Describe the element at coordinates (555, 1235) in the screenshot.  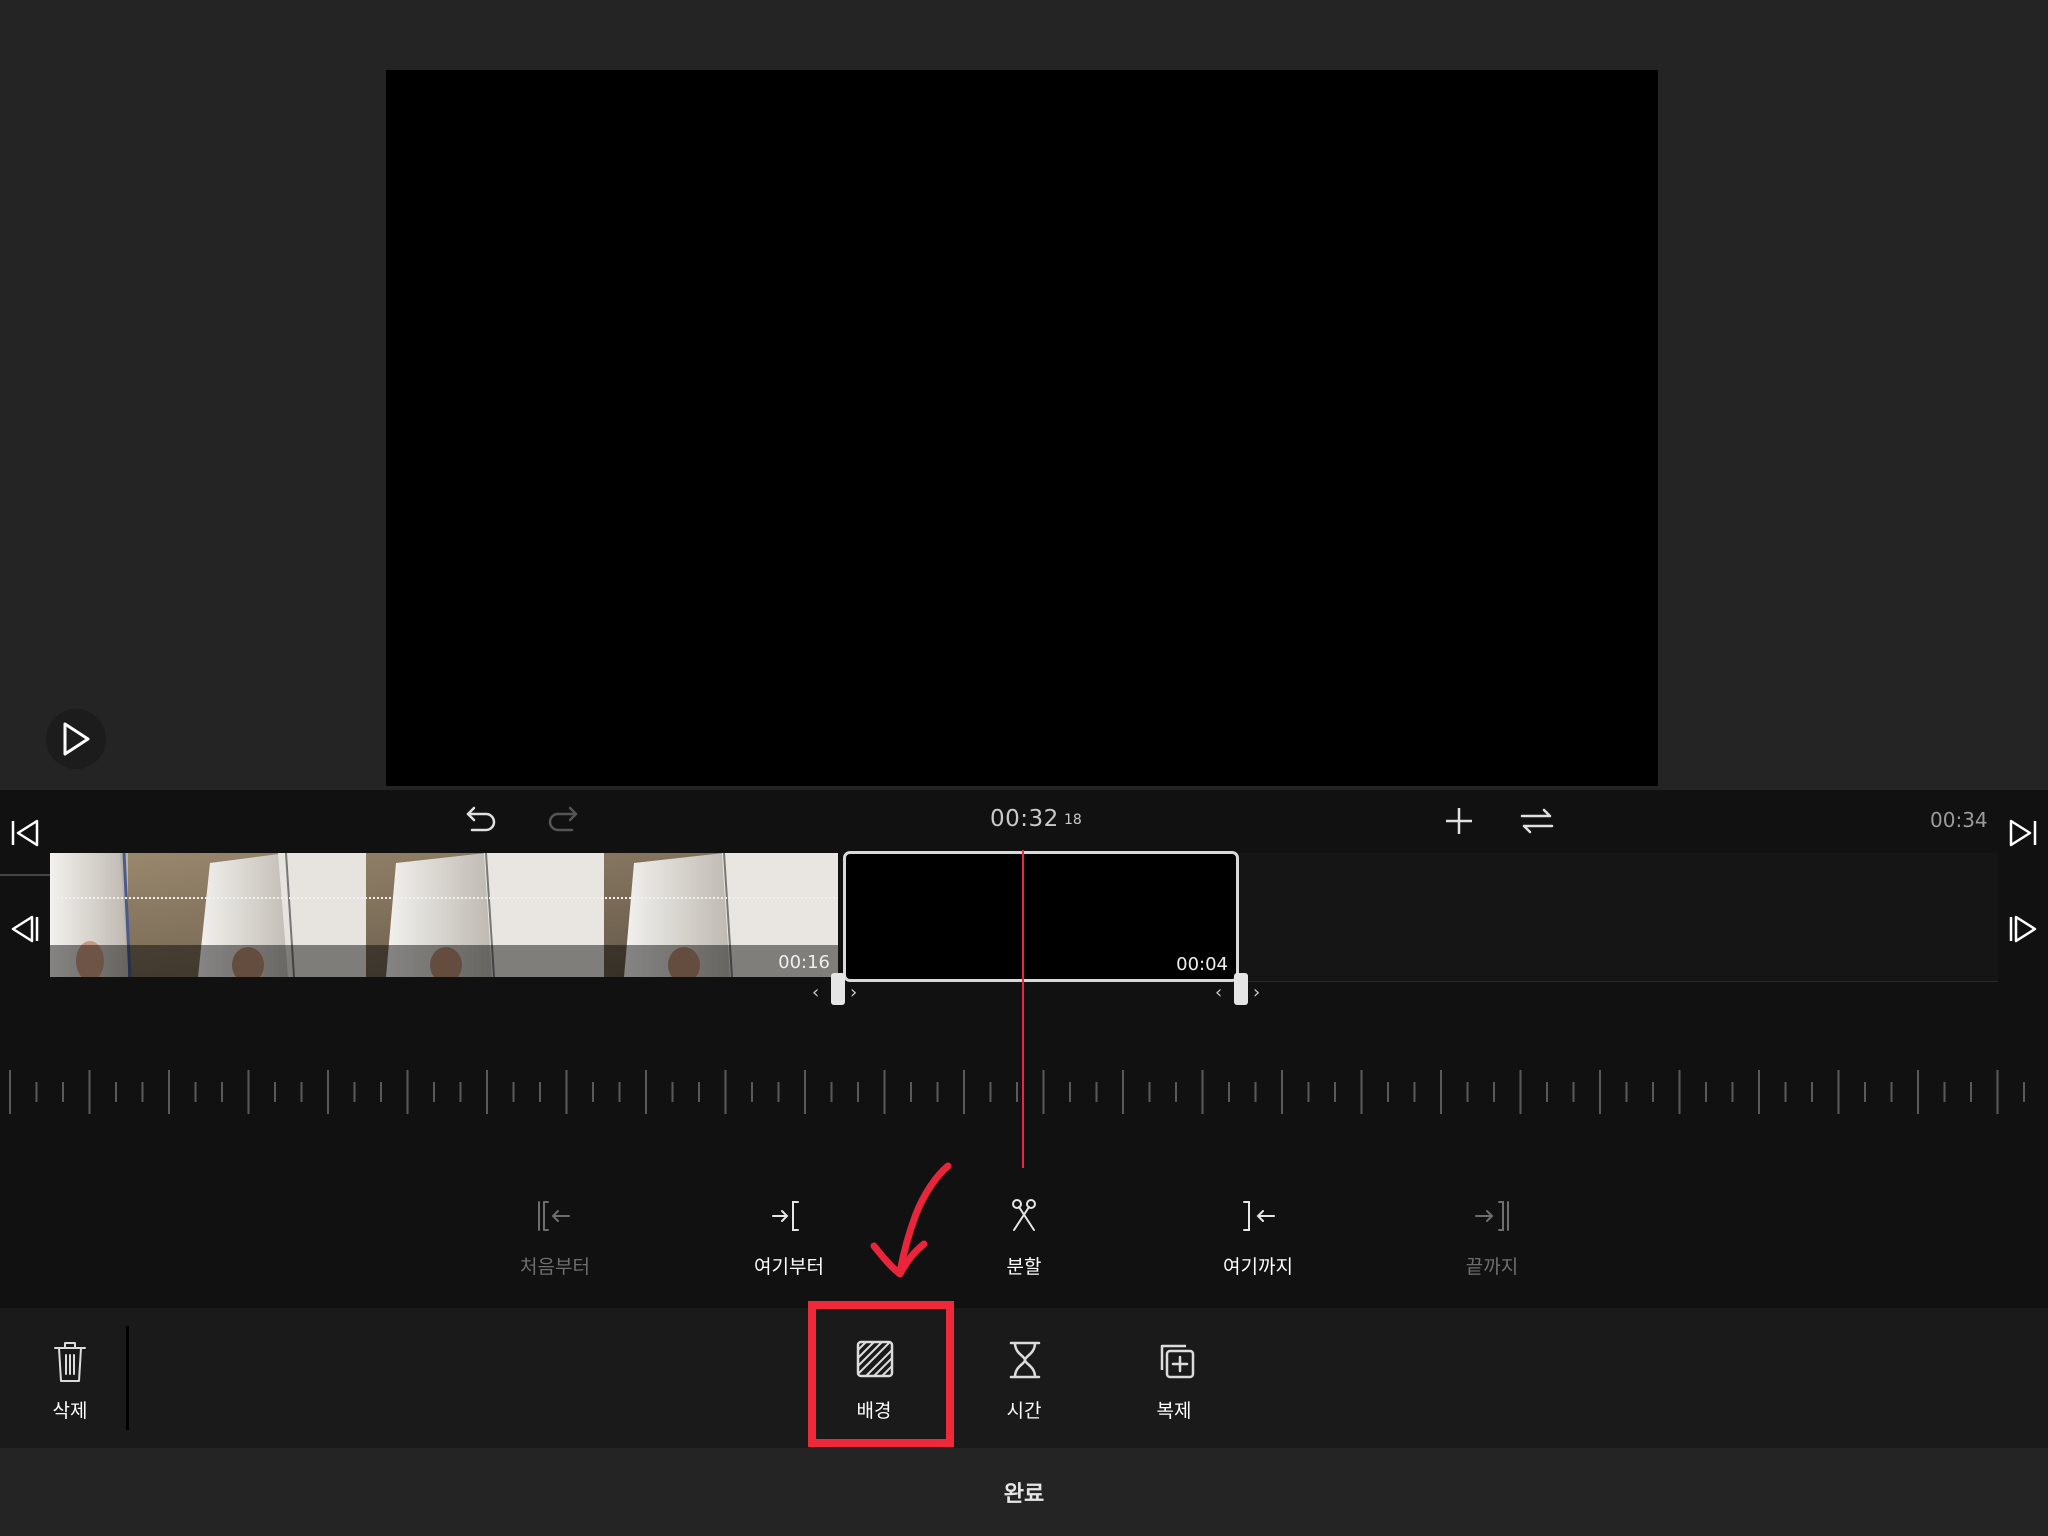
I see `trim-from-start-tool: 처음부터` at that location.